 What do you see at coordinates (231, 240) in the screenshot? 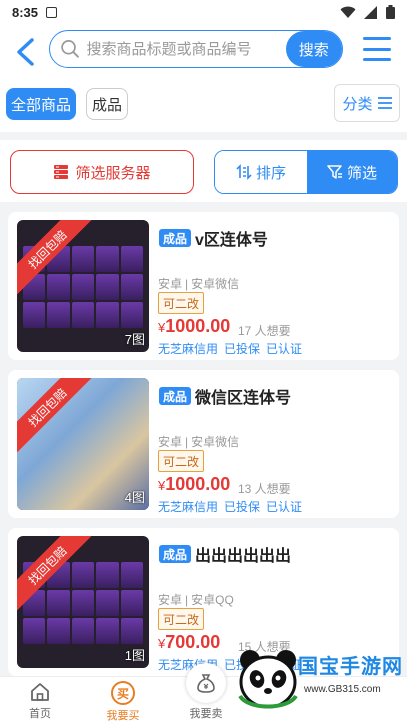
I see `listing-title: v区连体号` at bounding box center [231, 240].